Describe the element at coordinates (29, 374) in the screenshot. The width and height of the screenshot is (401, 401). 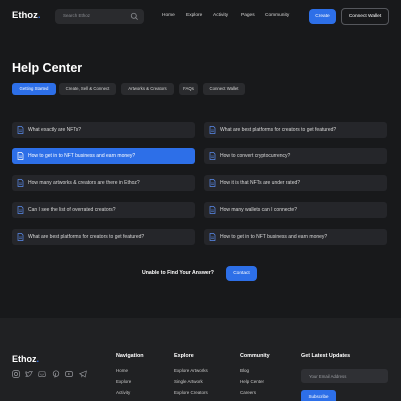
I see `twitter-icon` at that location.